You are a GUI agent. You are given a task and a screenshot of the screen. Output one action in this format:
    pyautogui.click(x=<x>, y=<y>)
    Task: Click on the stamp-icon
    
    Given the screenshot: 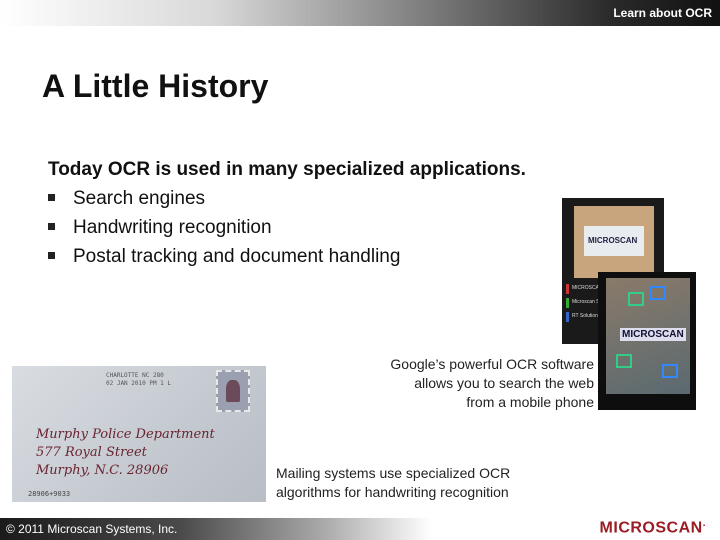 What is the action you would take?
    pyautogui.click(x=233, y=391)
    